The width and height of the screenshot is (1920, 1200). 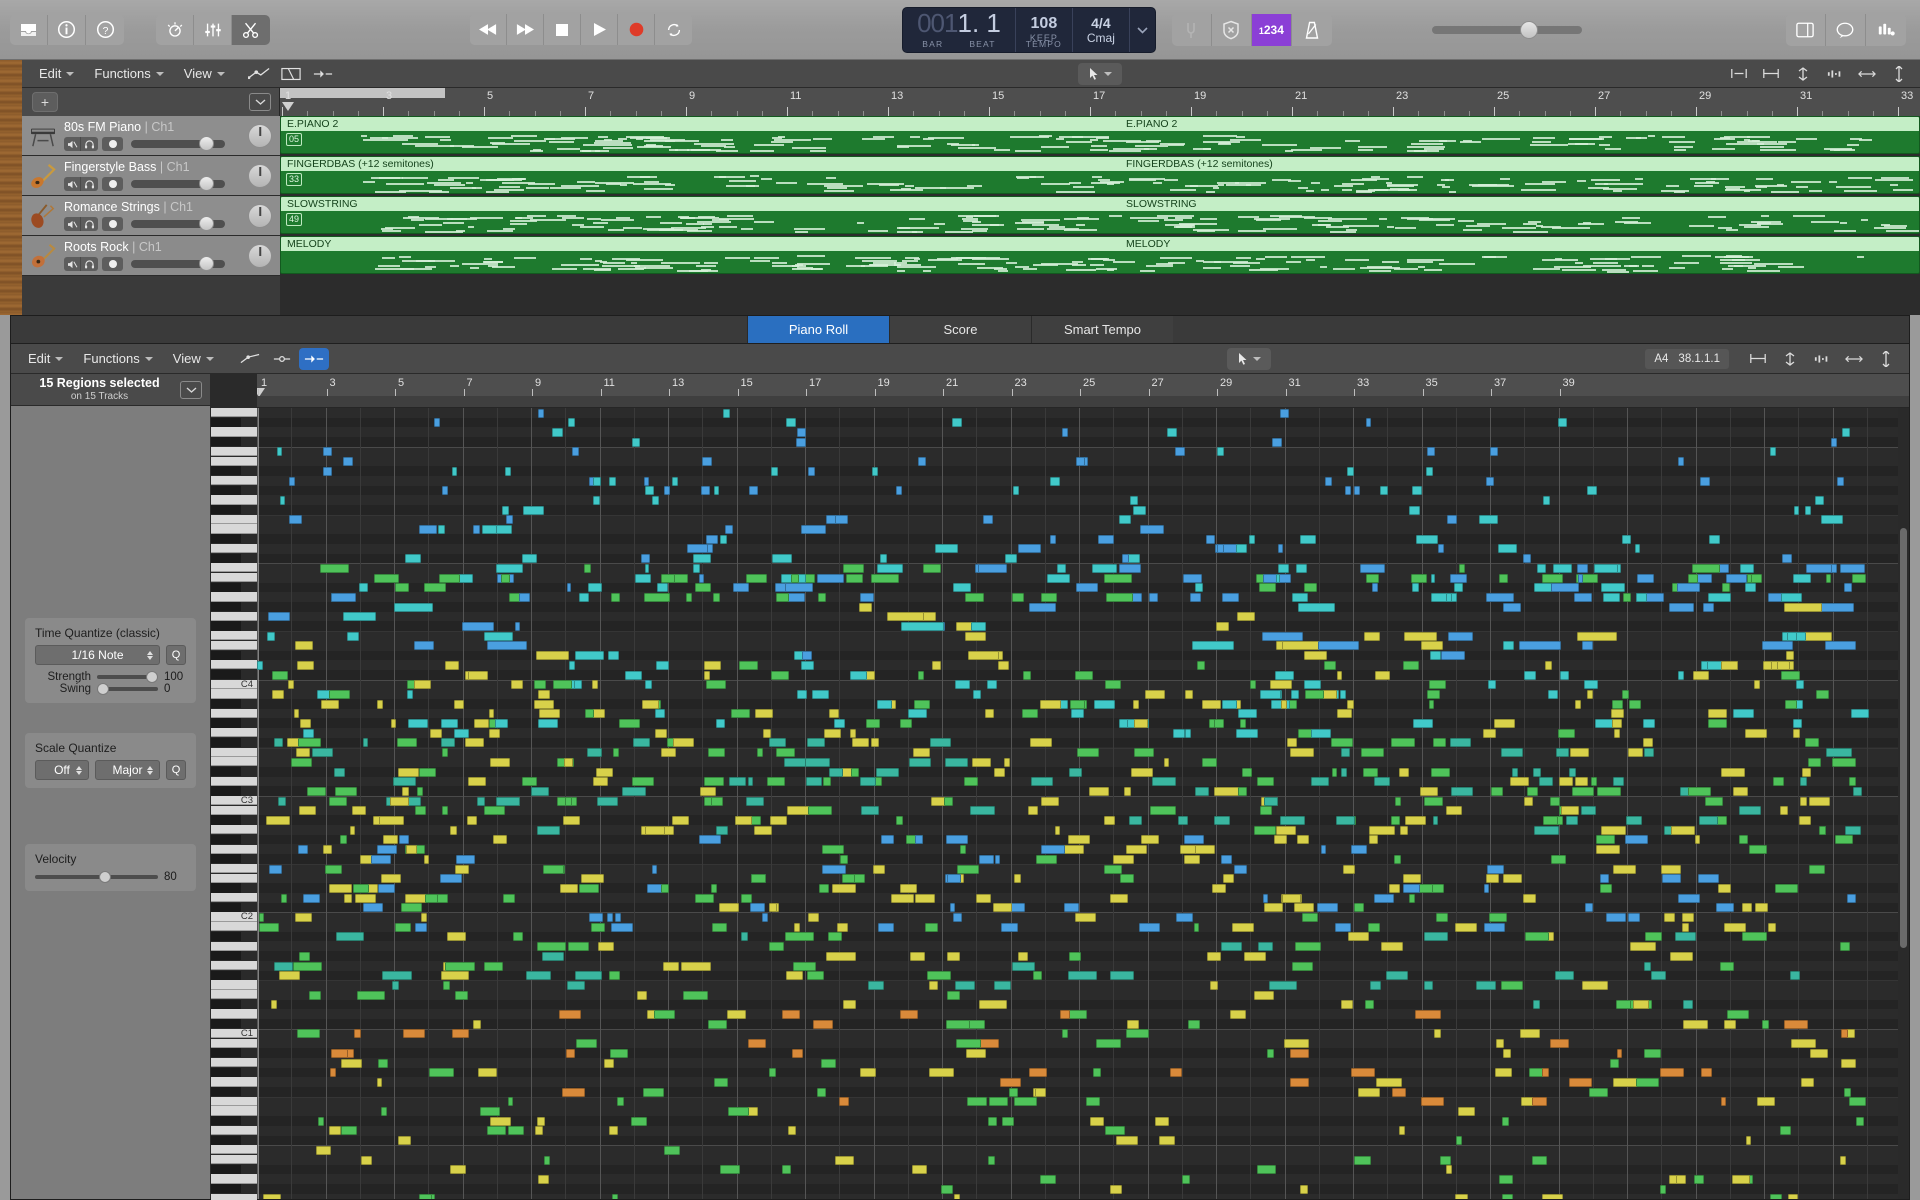 What do you see at coordinates (151, 216) in the screenshot?
I see `track-header-row: Romance Strings | Ch1` at bounding box center [151, 216].